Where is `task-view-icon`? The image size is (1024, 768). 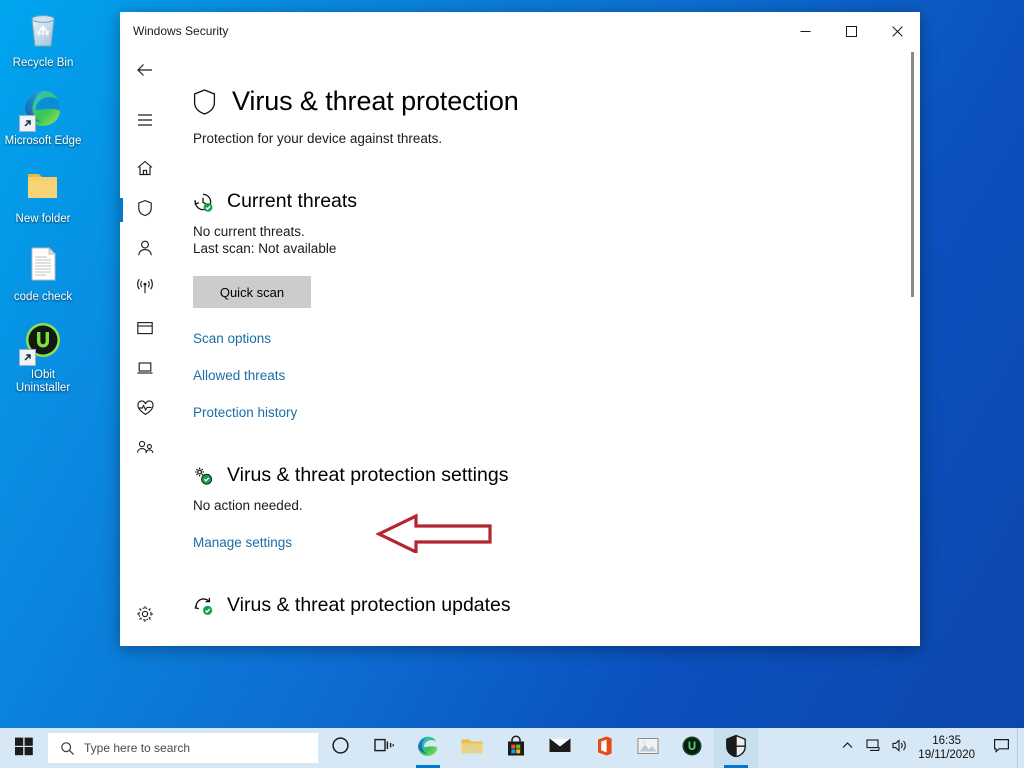
task-view-icon is located at coordinates (384, 748).